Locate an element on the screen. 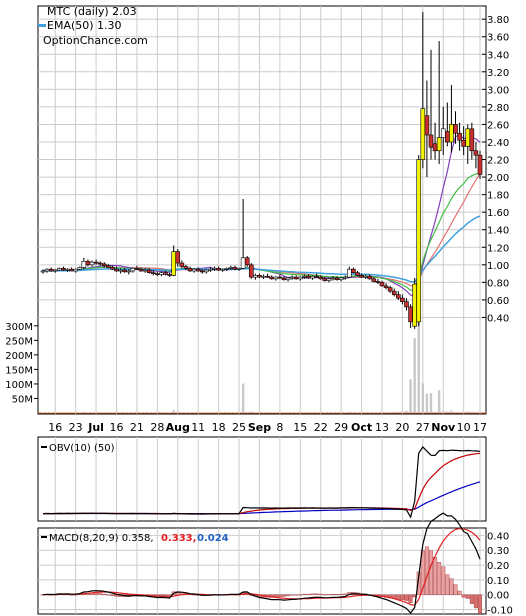  x-tick-label: 16 is located at coordinates (117, 427).